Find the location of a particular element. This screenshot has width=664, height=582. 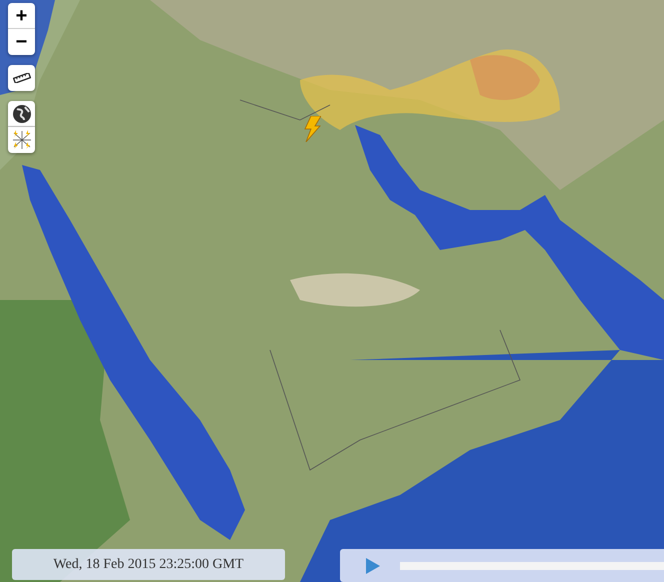

zoom-out-button: − is located at coordinates (21, 42).